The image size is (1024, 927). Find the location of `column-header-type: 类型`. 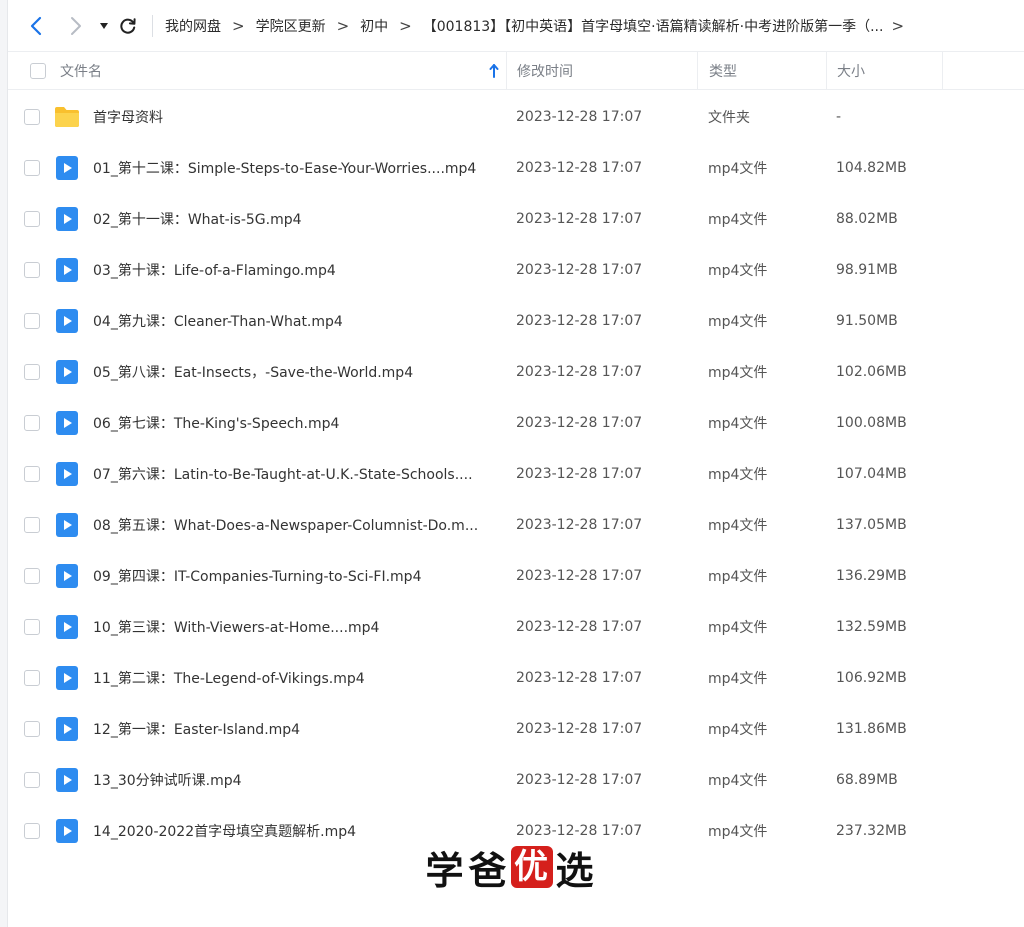

column-header-type: 类型 is located at coordinates (761, 70).